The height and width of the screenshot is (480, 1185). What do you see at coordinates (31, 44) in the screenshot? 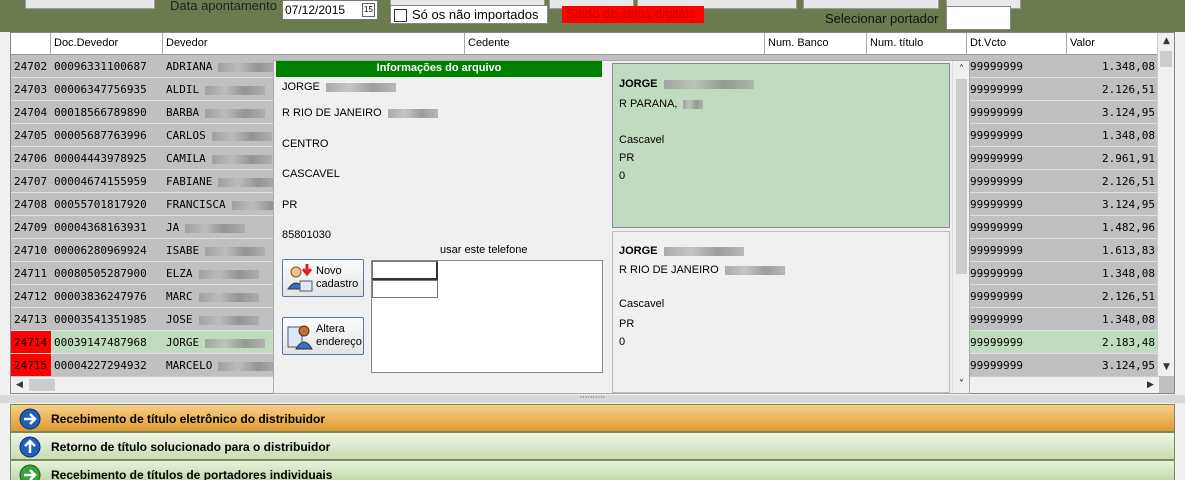
I see `column-header-id` at bounding box center [31, 44].